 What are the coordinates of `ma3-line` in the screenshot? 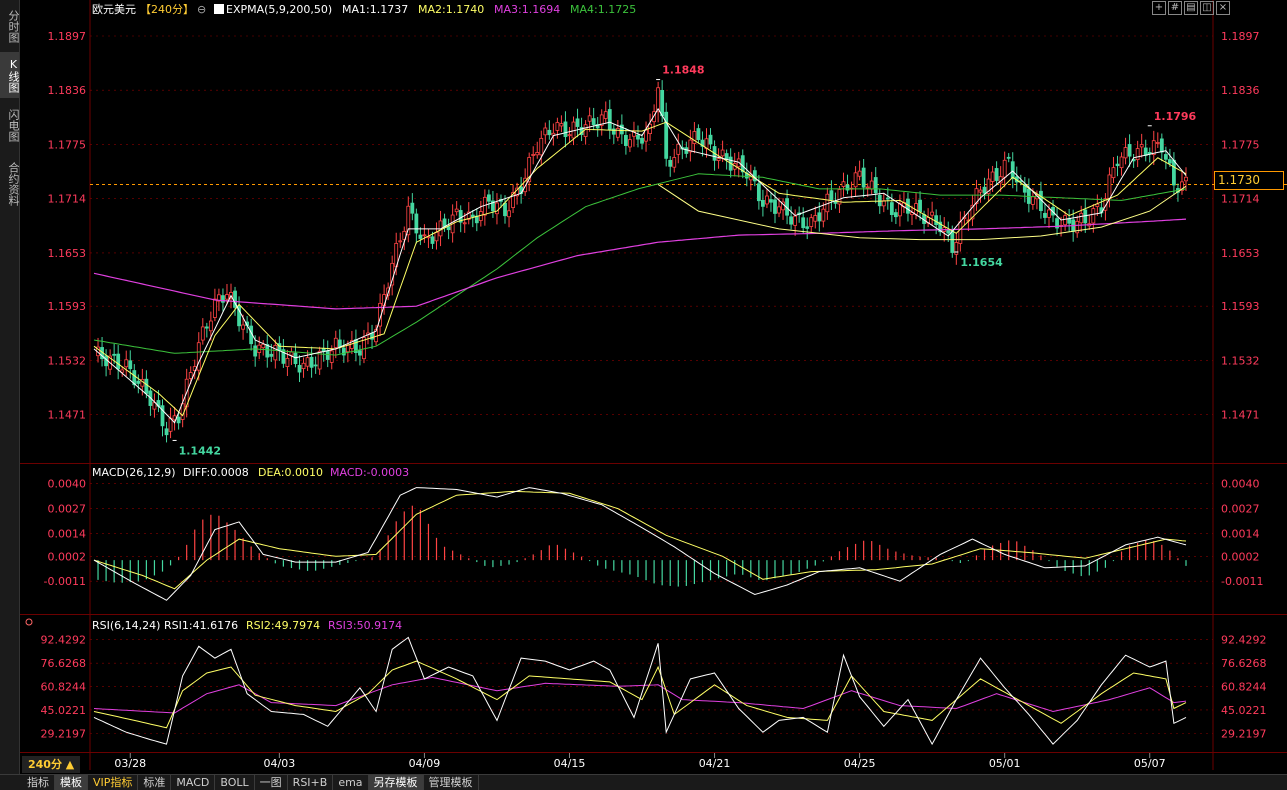 It's located at (640, 264).